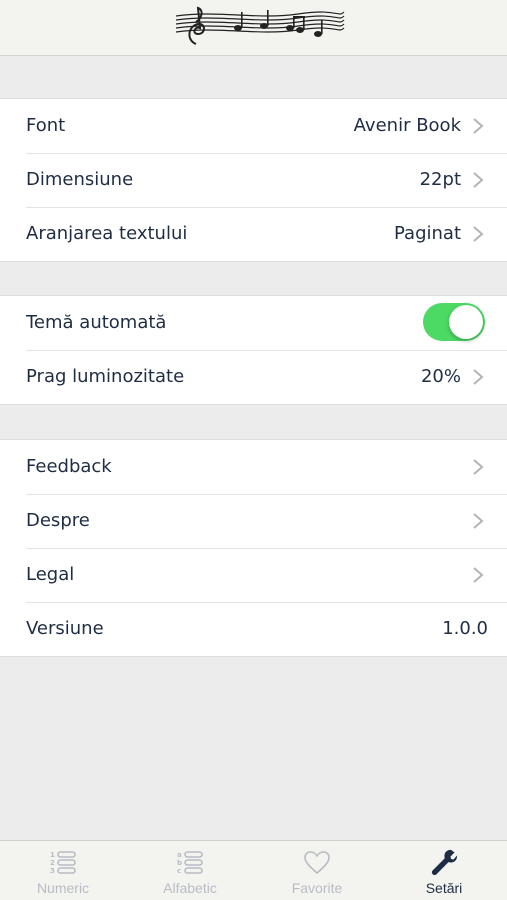 This screenshot has height=900, width=507. I want to click on legal-row: Legal, so click(253, 575).